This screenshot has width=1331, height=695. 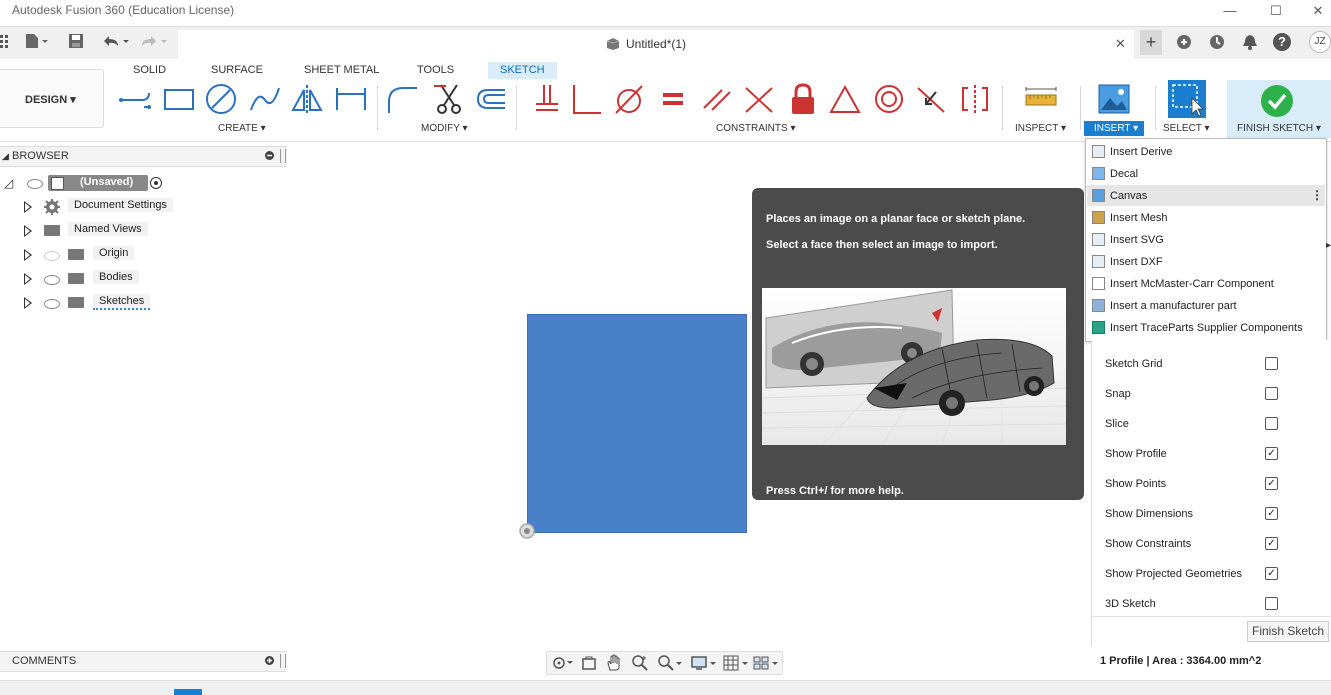 What do you see at coordinates (1187, 99) in the screenshot?
I see `select-tool-icon` at bounding box center [1187, 99].